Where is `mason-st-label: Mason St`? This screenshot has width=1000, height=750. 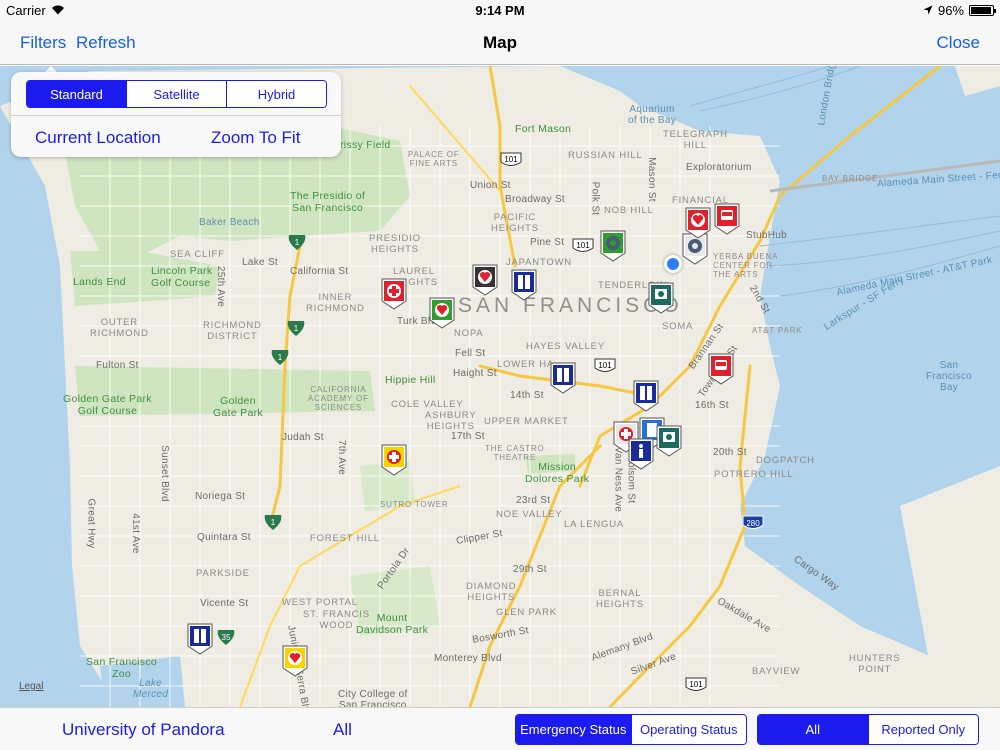
mason-st-label: Mason St is located at coordinates (651, 179).